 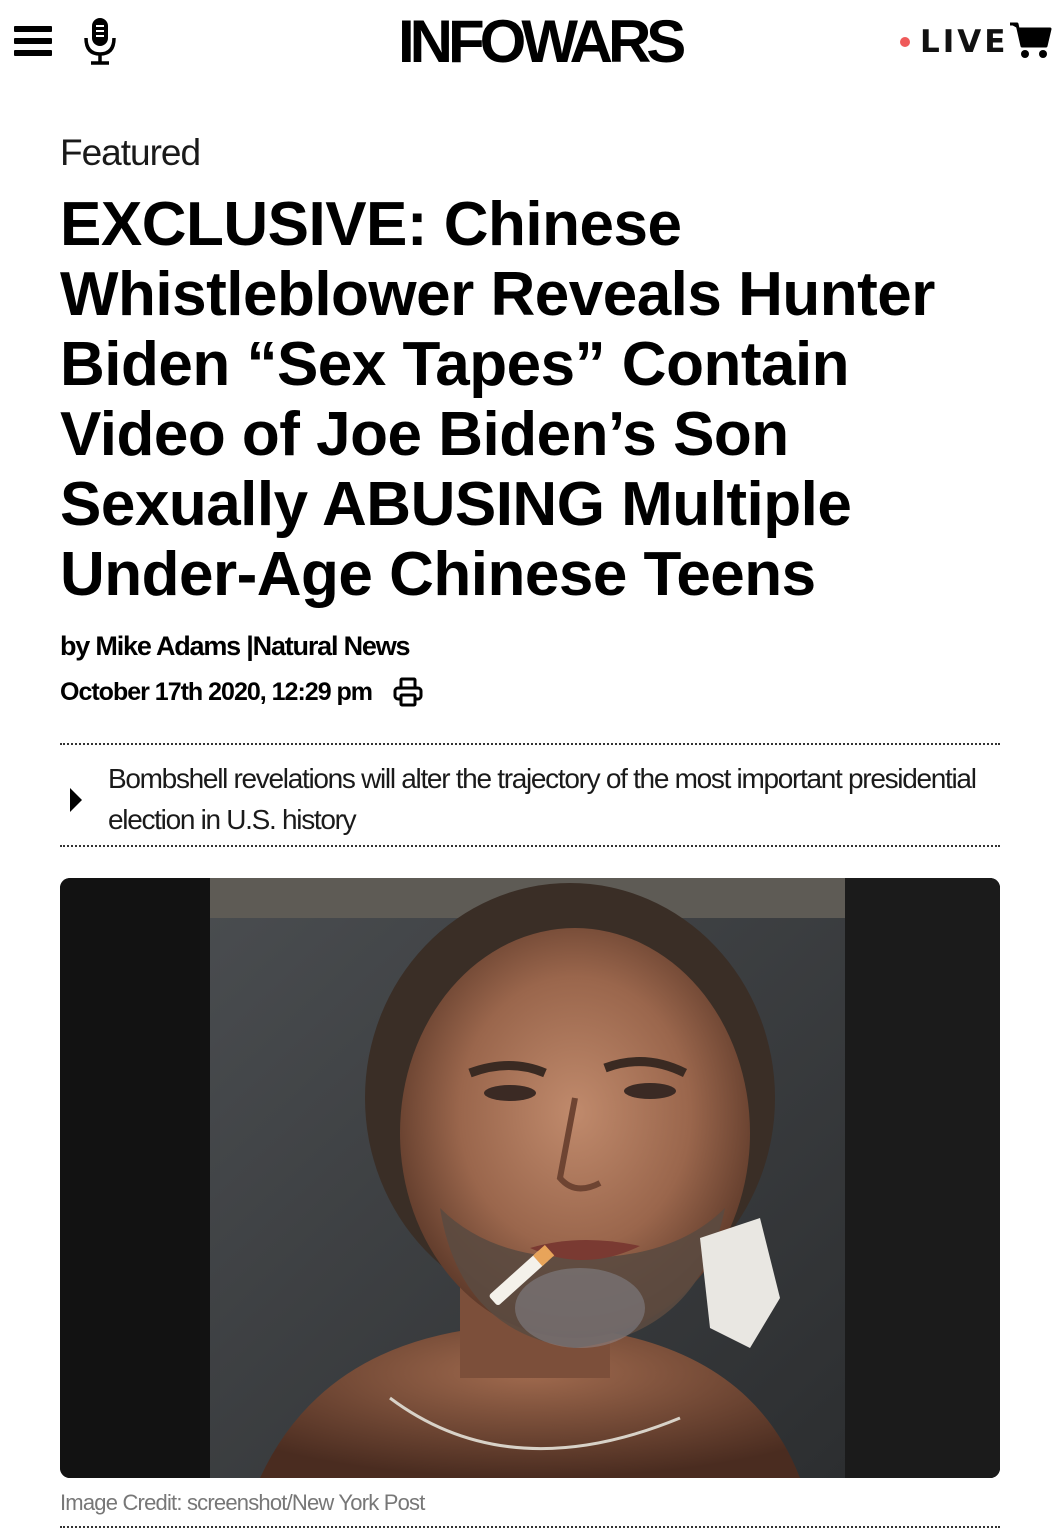 What do you see at coordinates (1030, 40) in the screenshot?
I see `shopping-cart-icon` at bounding box center [1030, 40].